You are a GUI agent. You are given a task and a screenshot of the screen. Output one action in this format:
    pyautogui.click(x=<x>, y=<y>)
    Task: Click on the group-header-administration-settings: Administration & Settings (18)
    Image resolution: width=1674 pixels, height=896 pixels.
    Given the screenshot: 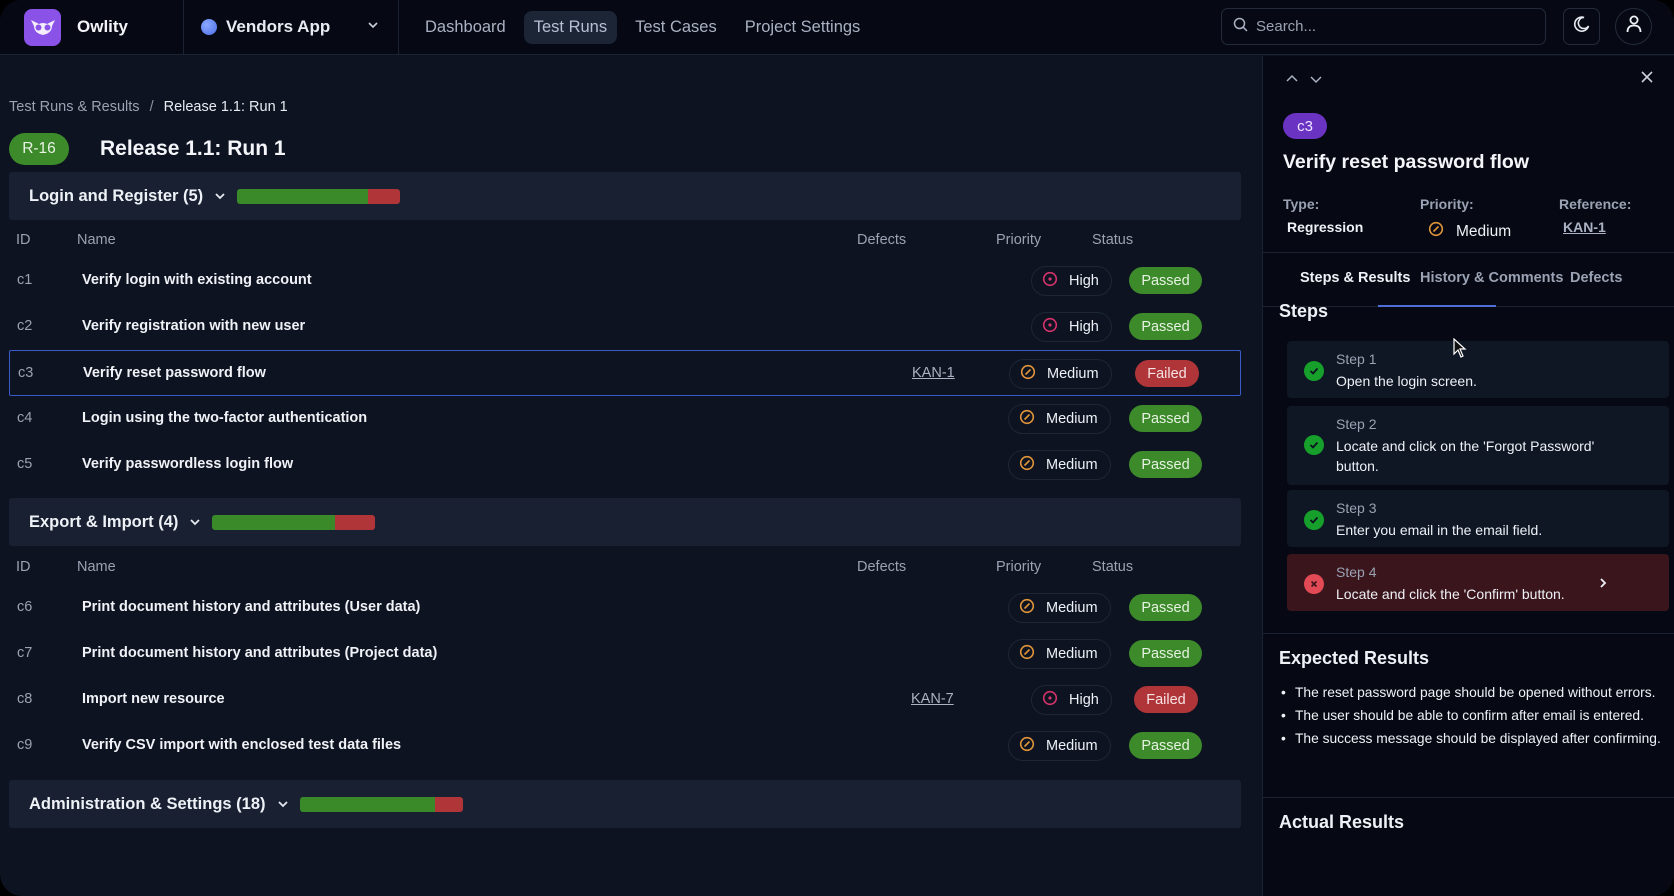 What is the action you would take?
    pyautogui.click(x=625, y=804)
    